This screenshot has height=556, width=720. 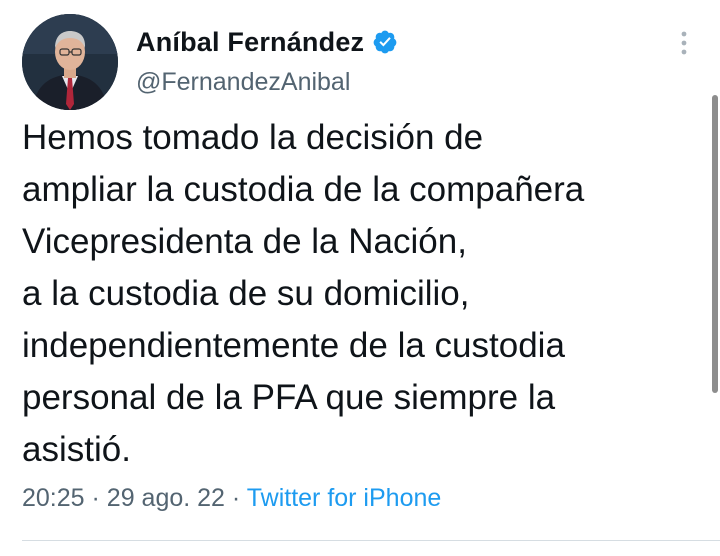 I want to click on tweet-date: 29 ago. 22, so click(x=166, y=498).